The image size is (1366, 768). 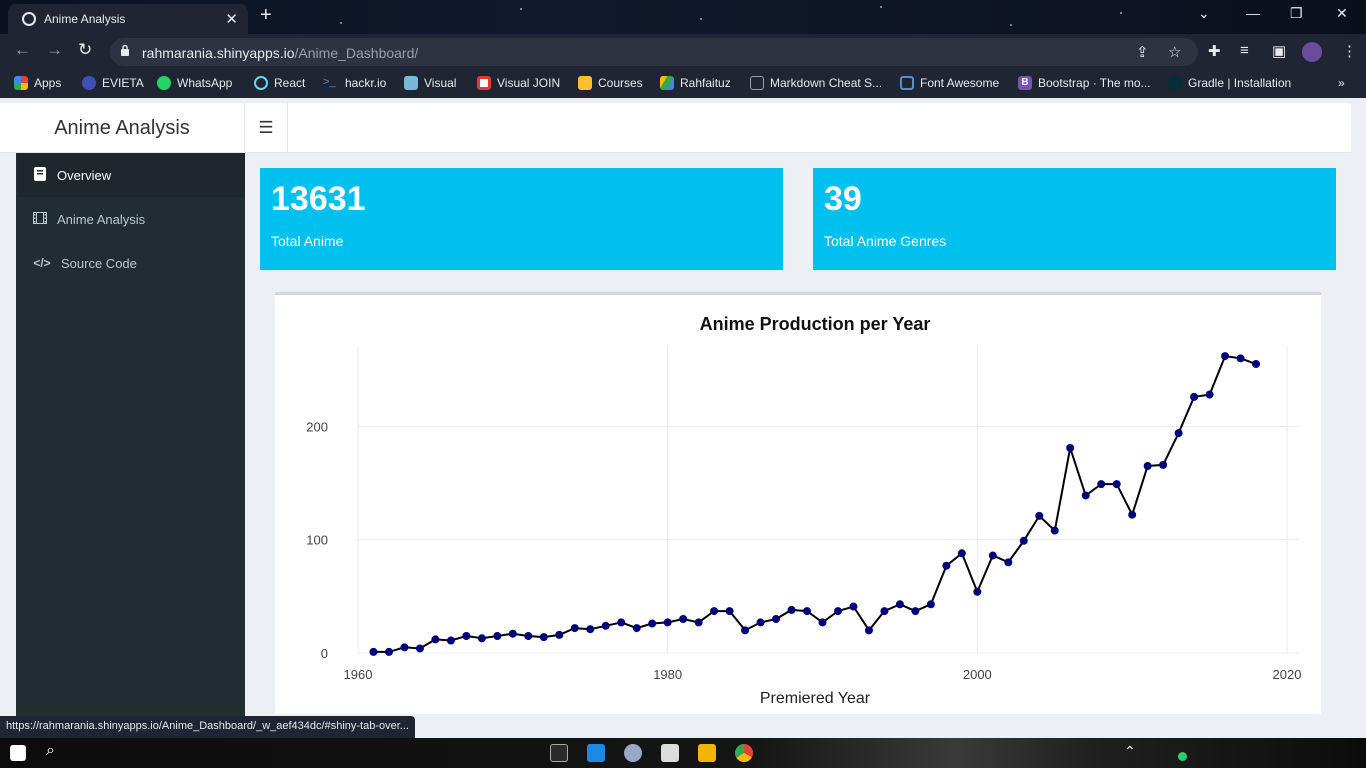 What do you see at coordinates (949, 83) in the screenshot?
I see `bookmark-font-awesome: Font Awesome` at bounding box center [949, 83].